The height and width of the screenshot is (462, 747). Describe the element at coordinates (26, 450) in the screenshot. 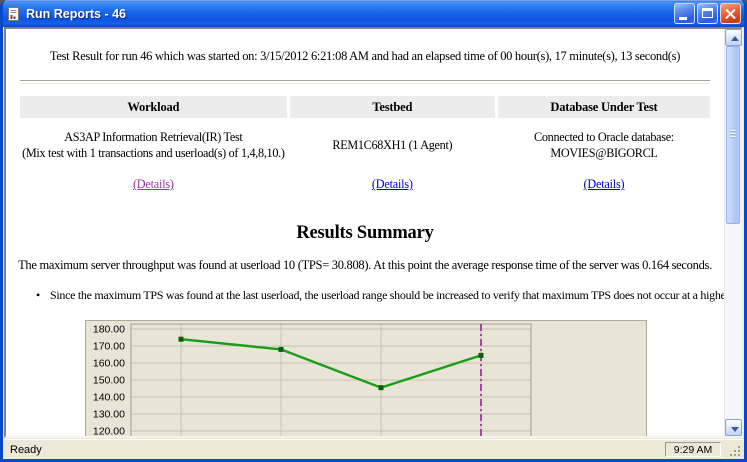

I see `status-text: Ready` at that location.